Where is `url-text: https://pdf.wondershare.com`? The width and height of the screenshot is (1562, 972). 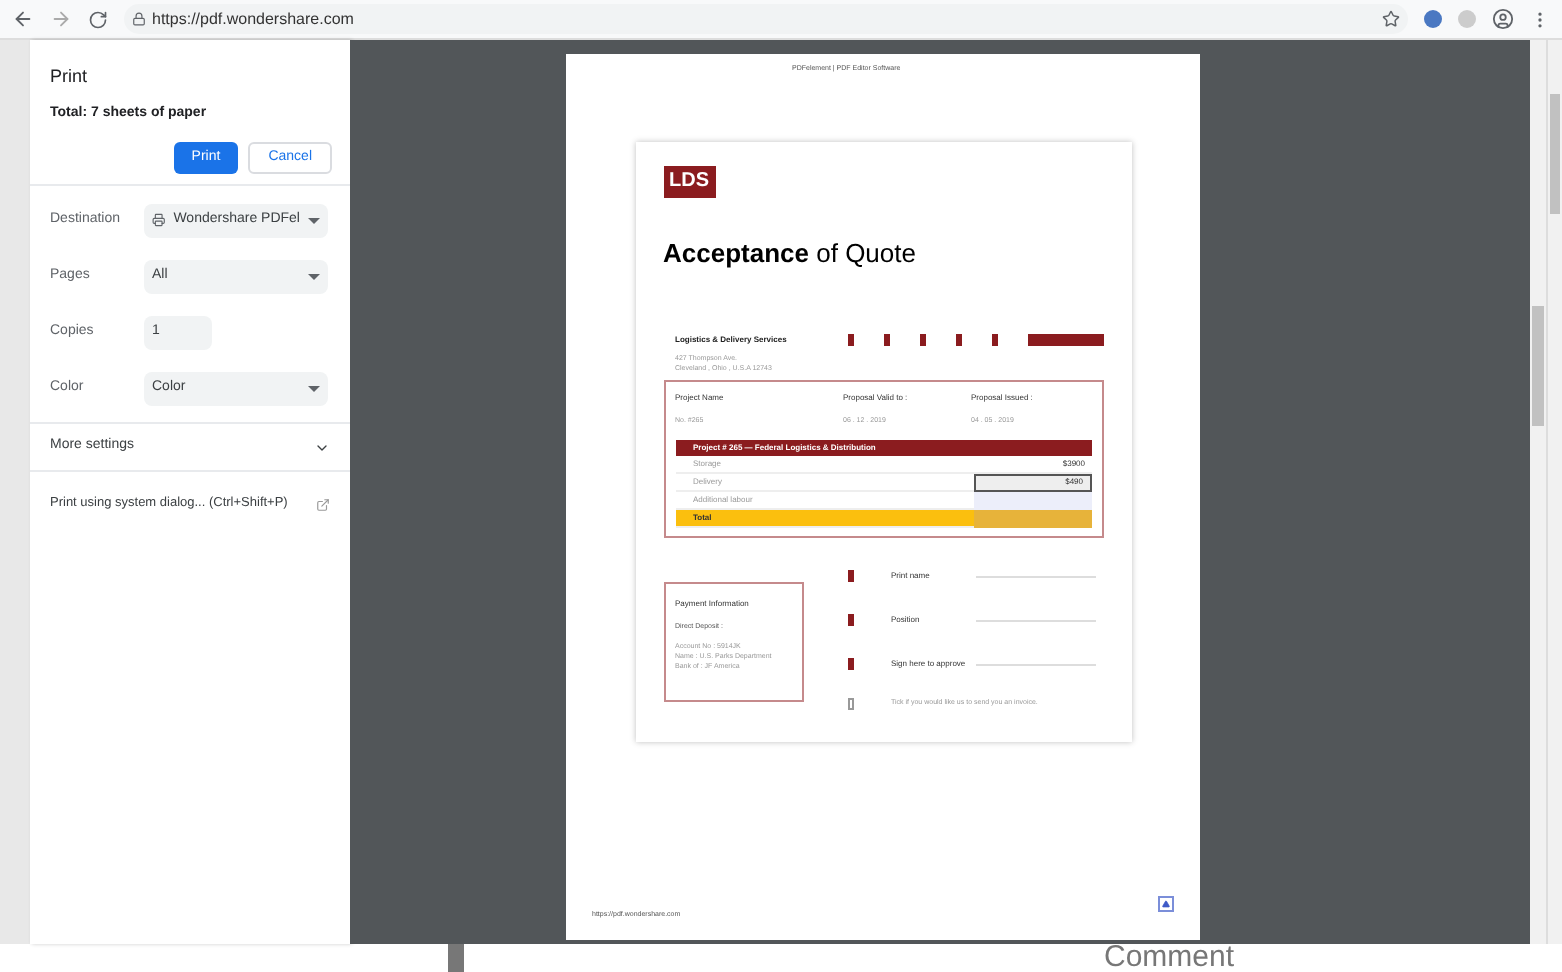 url-text: https://pdf.wondershare.com is located at coordinates (253, 19).